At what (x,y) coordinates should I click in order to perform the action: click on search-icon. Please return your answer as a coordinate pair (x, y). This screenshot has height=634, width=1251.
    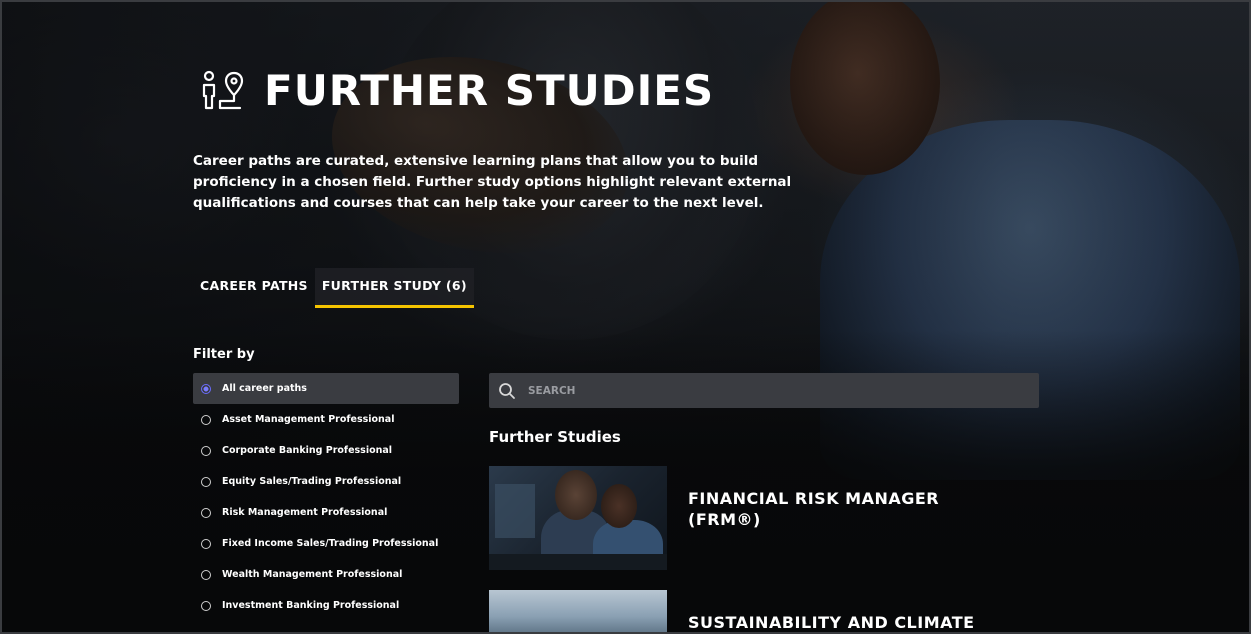
    Looking at the image, I should click on (507, 390).